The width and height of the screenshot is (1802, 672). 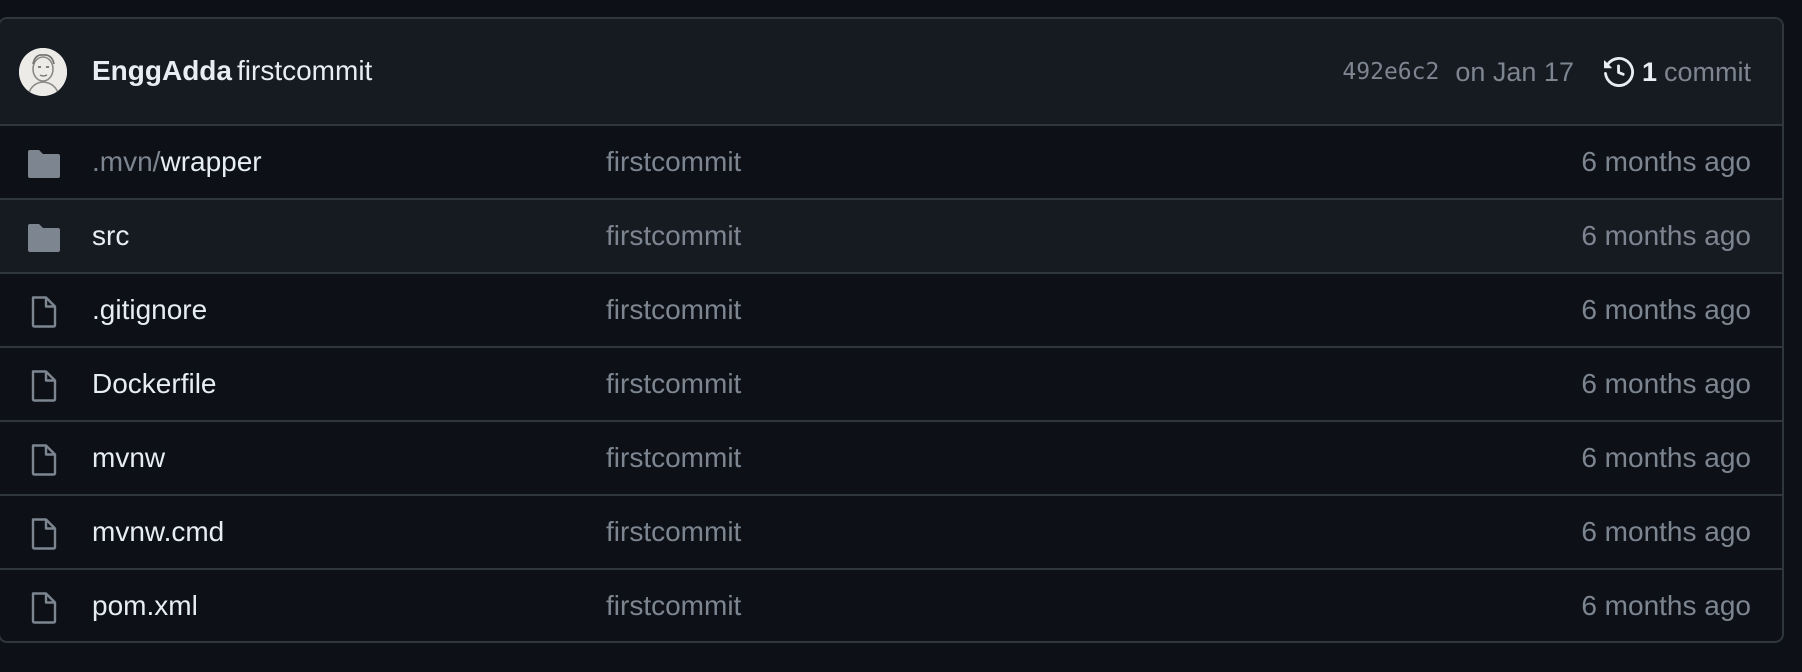 I want to click on file-name-link: .mvn/wrapper, so click(x=177, y=162).